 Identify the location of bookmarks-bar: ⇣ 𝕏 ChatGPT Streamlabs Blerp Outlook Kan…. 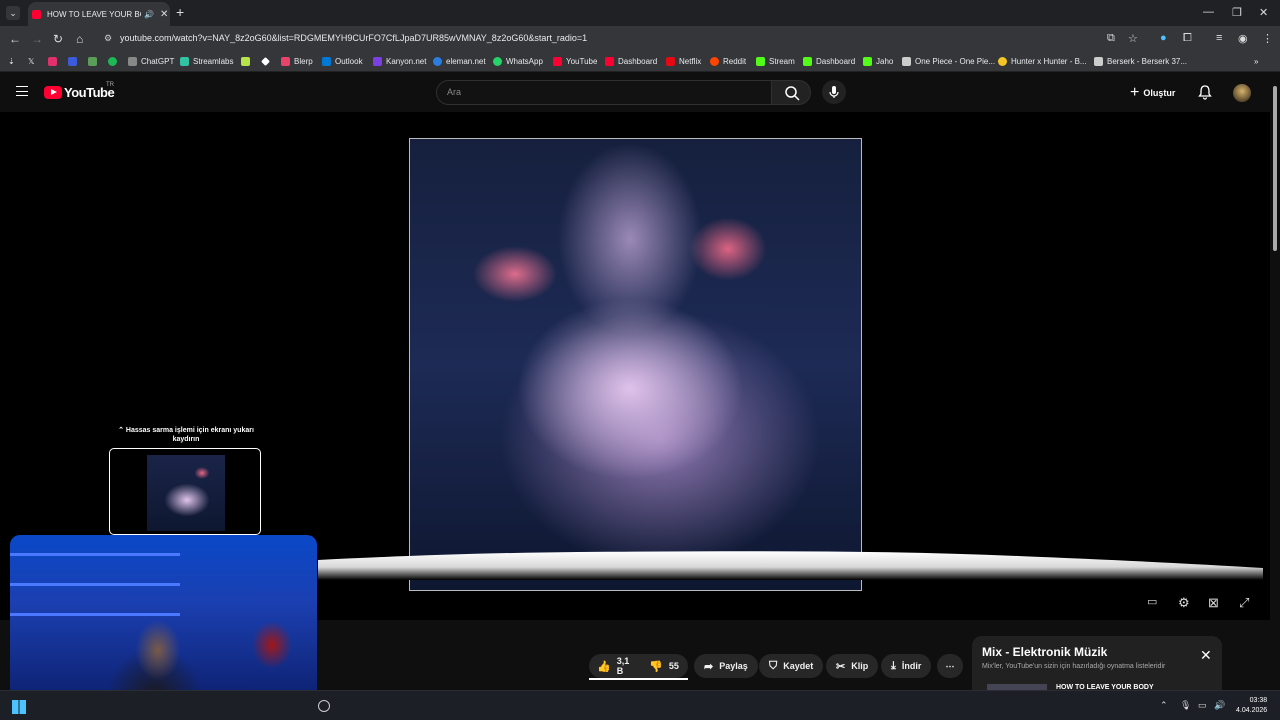
(640, 62).